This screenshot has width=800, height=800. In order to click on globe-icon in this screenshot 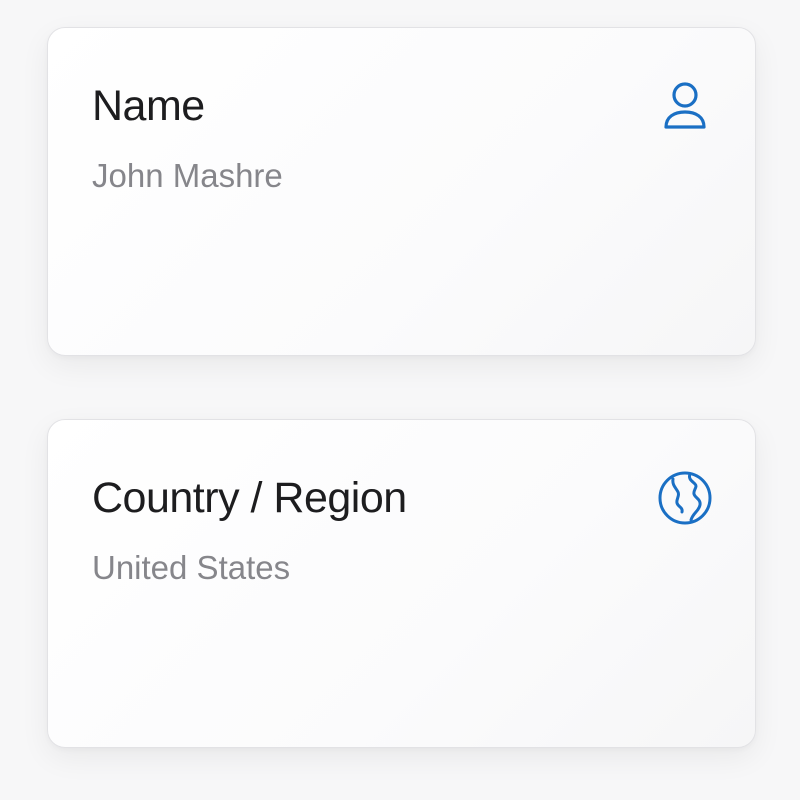, I will do `click(685, 498)`.